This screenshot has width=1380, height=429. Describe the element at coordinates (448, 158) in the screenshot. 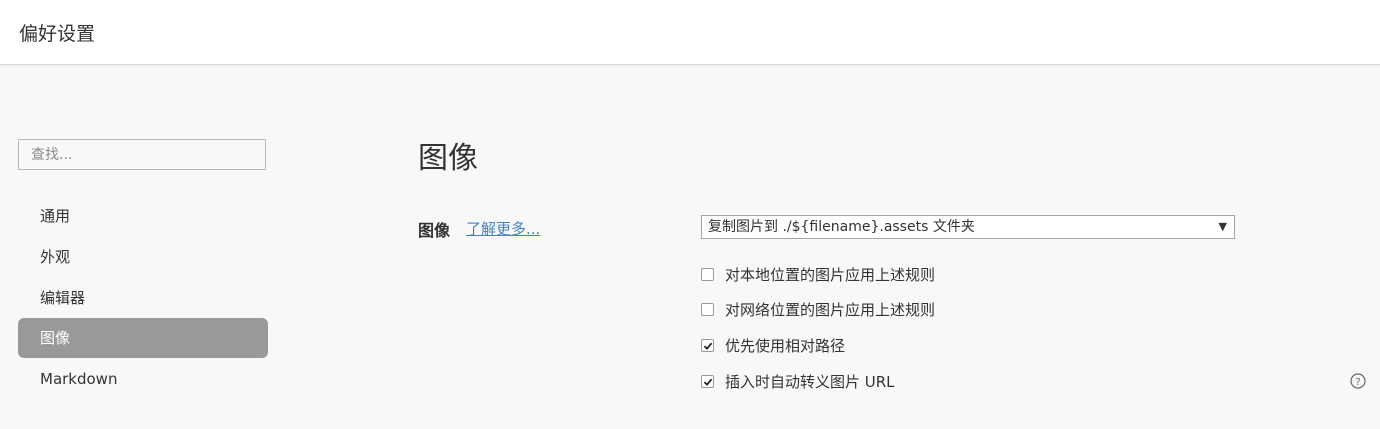

I see `section-title: 图像` at that location.